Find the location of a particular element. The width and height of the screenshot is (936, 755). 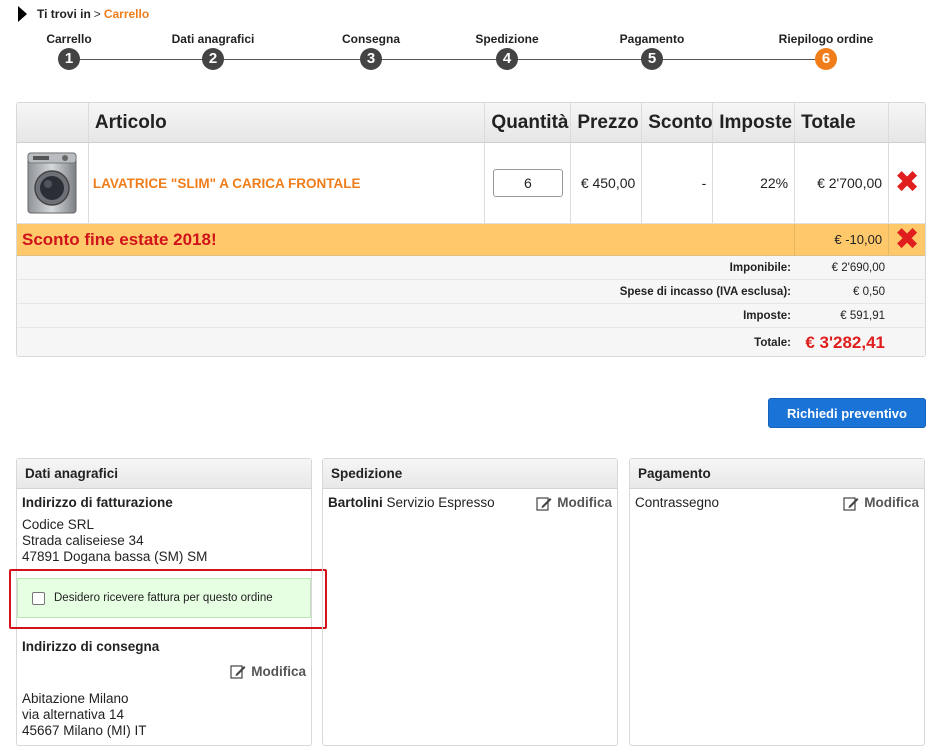

edit-shipping-link: Modifica is located at coordinates (574, 503).